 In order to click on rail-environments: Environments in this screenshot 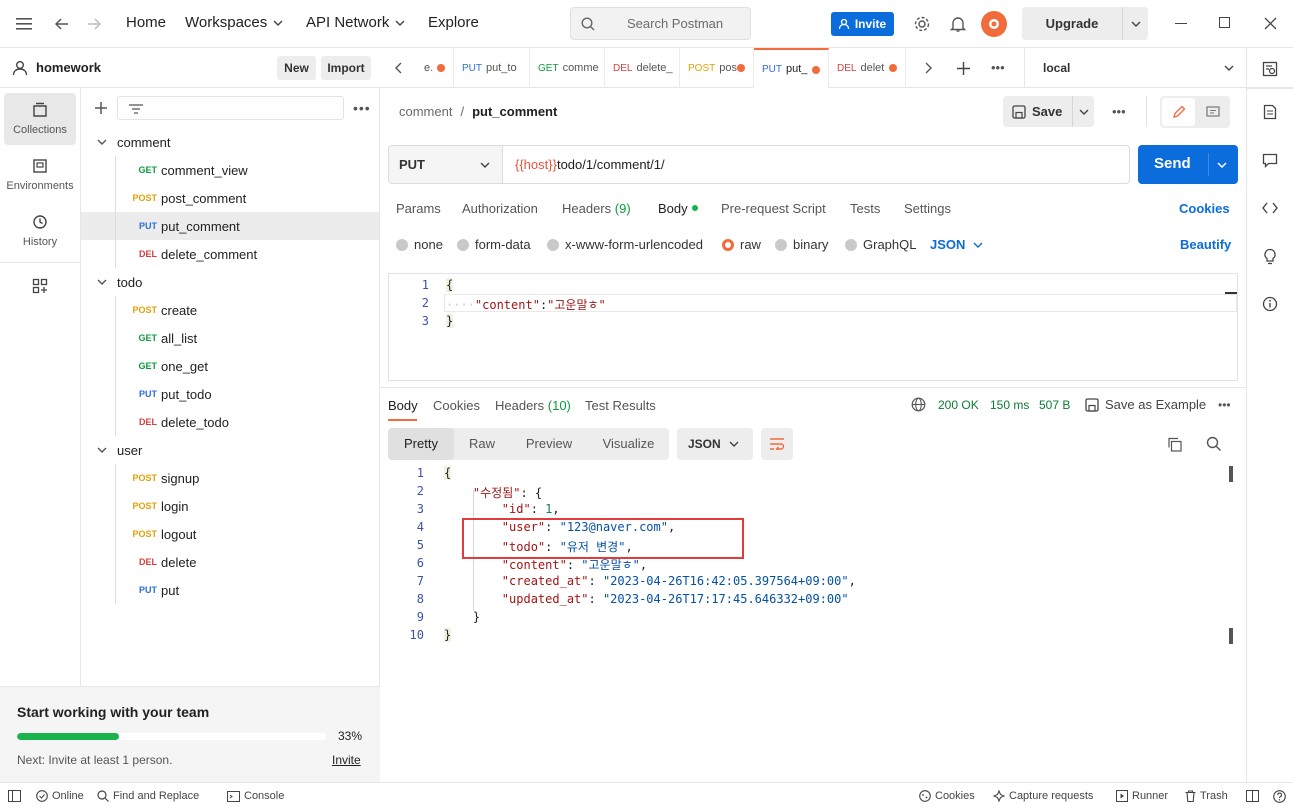, I will do `click(40, 175)`.